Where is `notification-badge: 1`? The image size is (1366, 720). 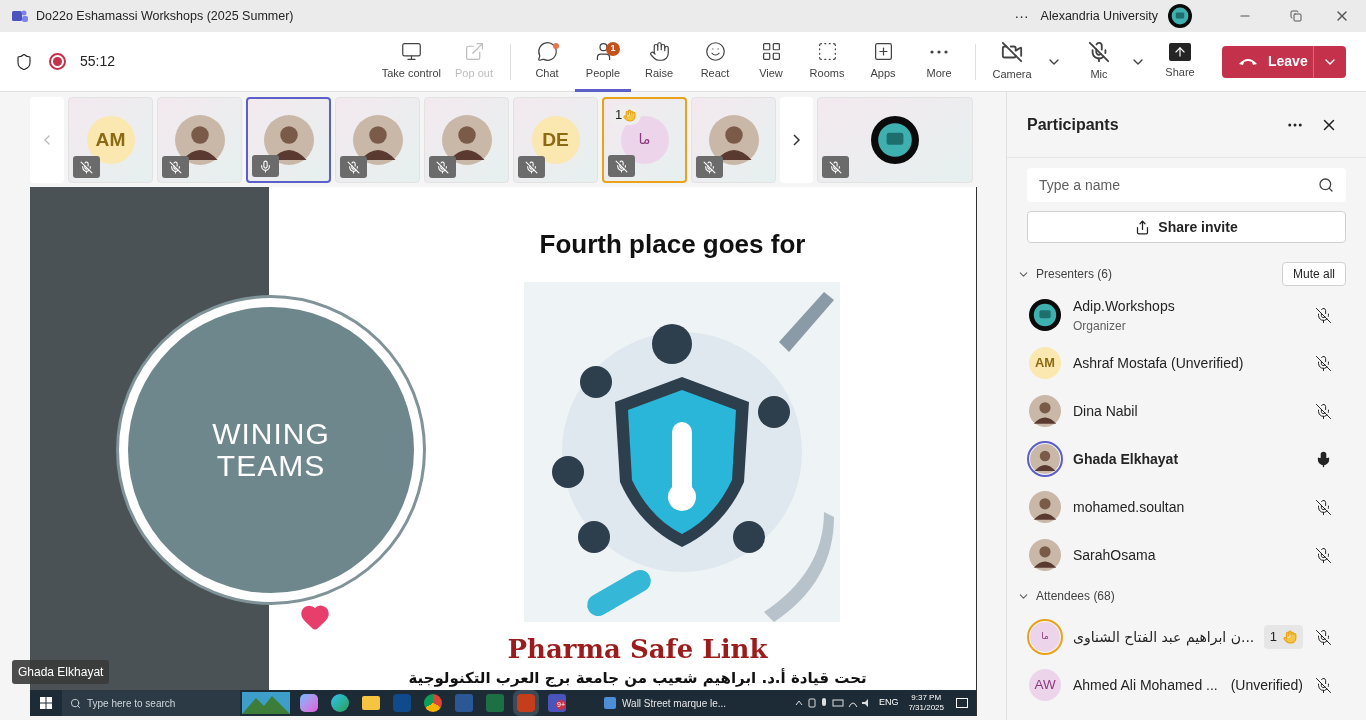 notification-badge: 1 is located at coordinates (613, 48).